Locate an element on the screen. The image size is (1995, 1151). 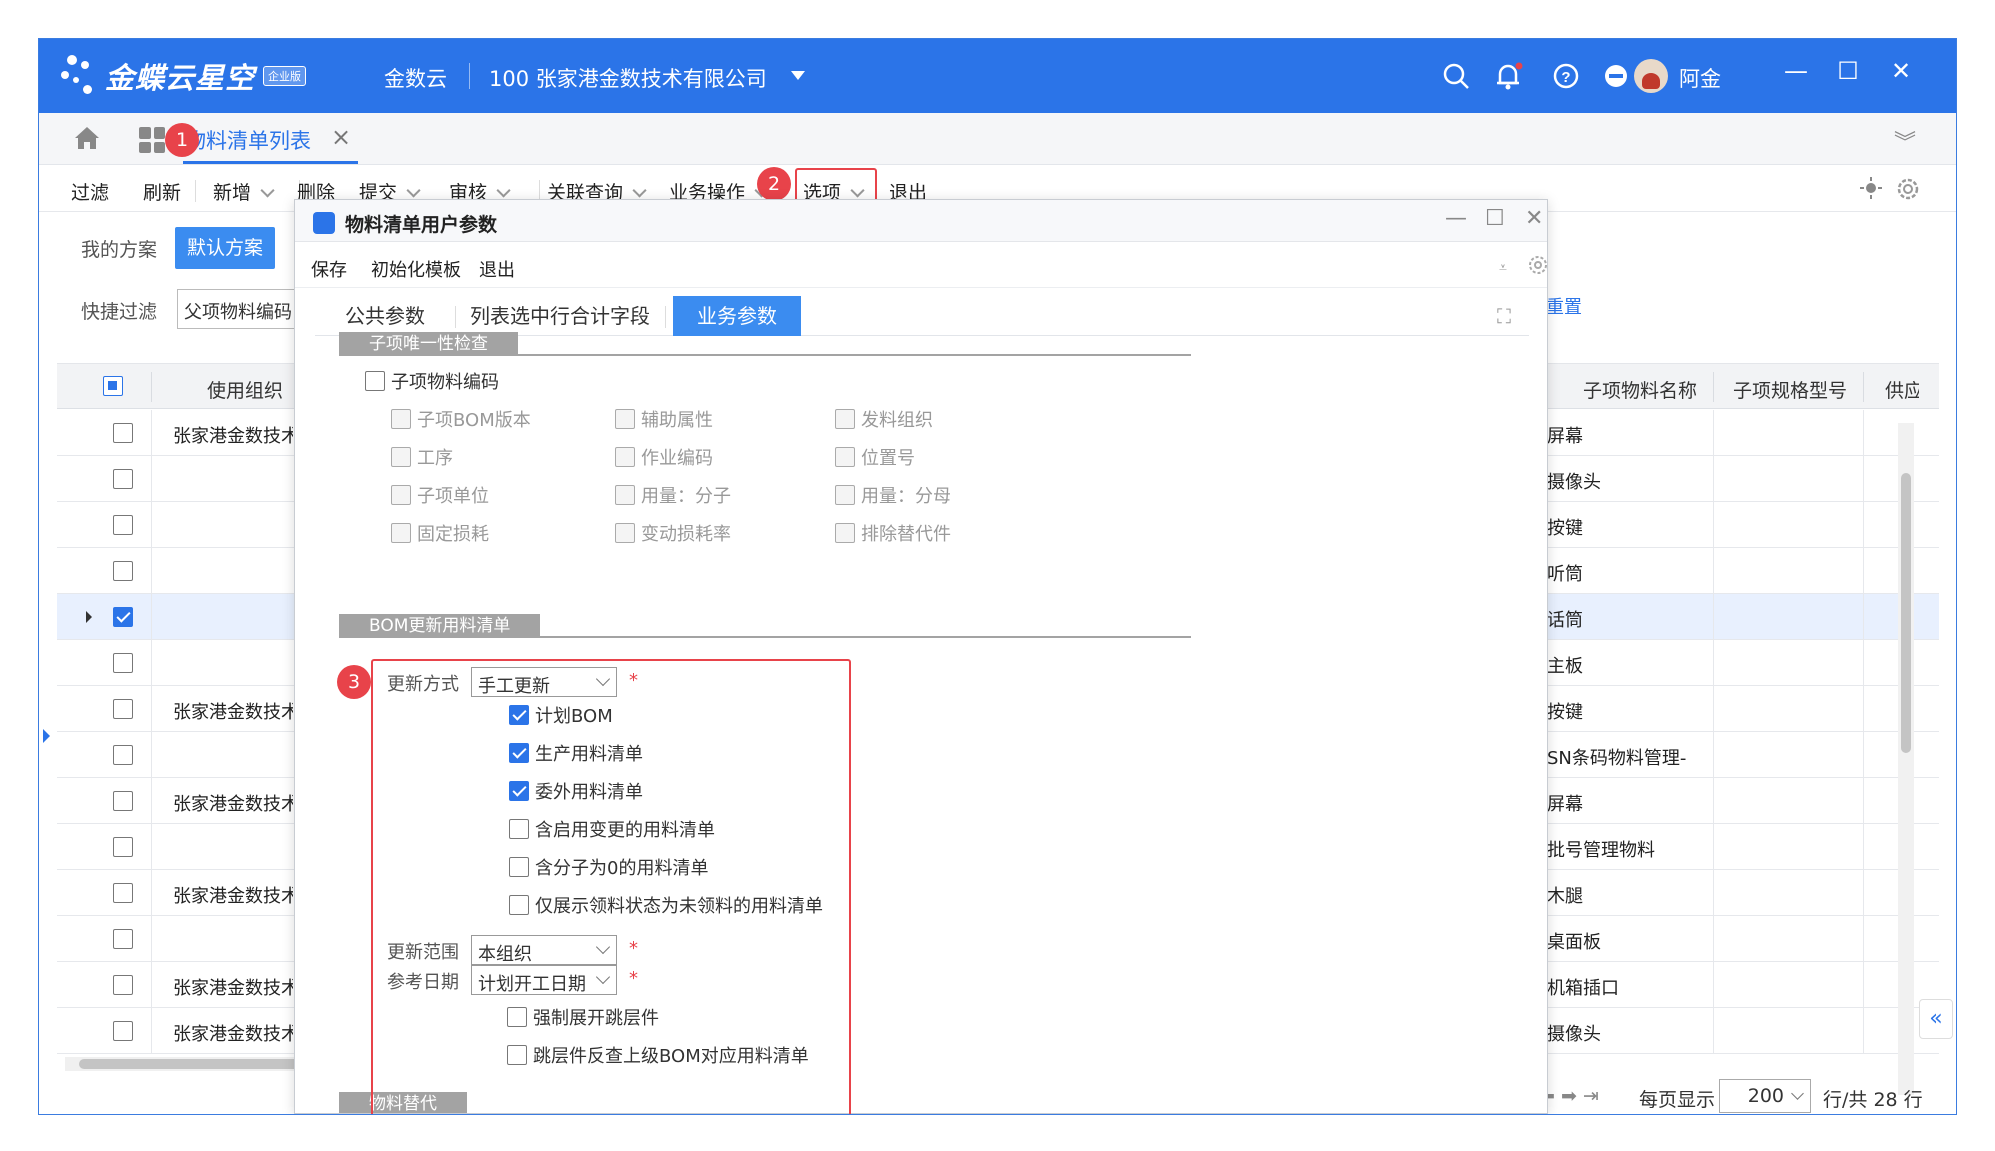
apps-grid-icon is located at coordinates (152, 140).